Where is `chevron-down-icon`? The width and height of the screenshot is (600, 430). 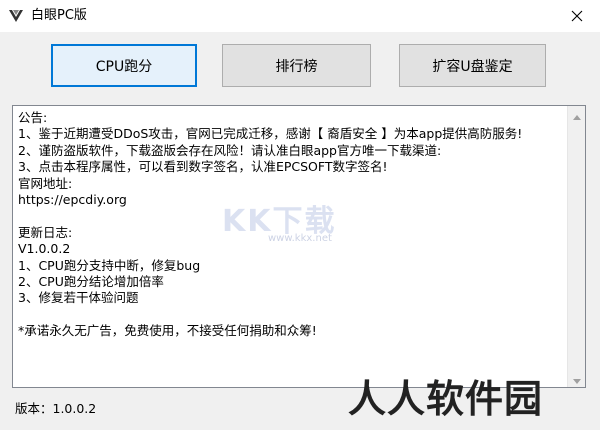
chevron-down-icon is located at coordinates (576, 378).